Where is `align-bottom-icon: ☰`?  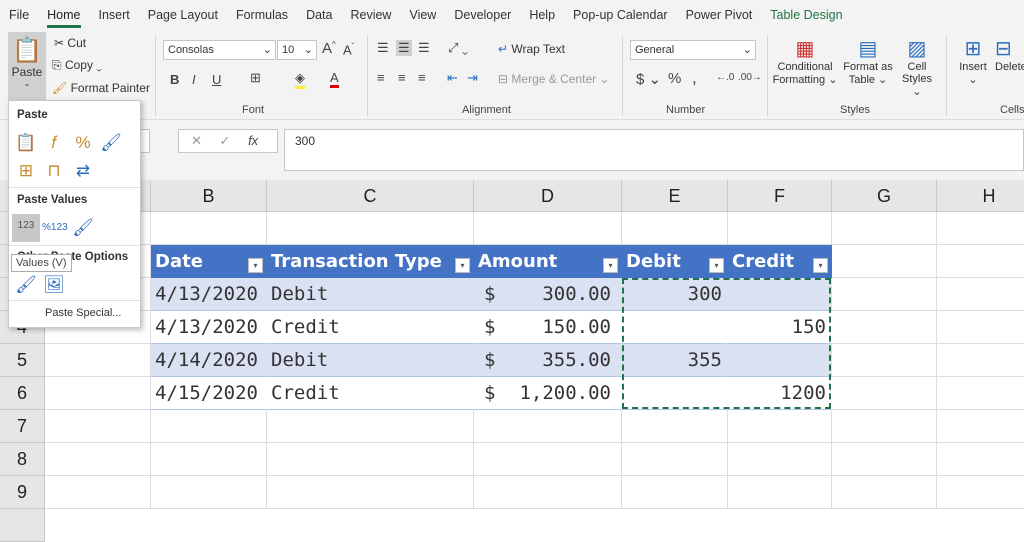 align-bottom-icon: ☰ is located at coordinates (424, 48).